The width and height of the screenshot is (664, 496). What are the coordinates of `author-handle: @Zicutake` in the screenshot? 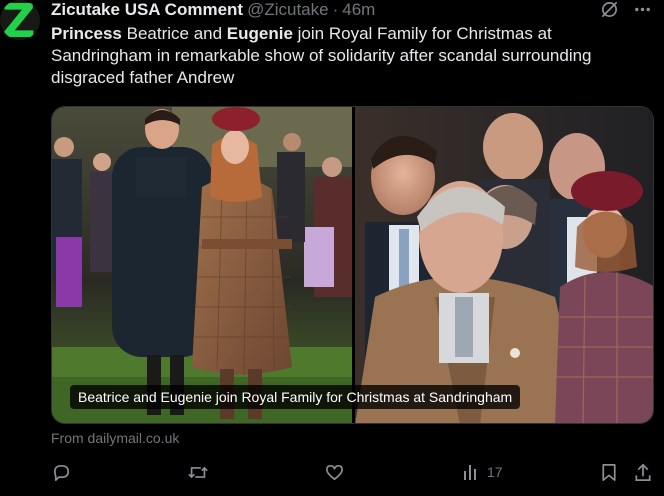 It's located at (288, 10).